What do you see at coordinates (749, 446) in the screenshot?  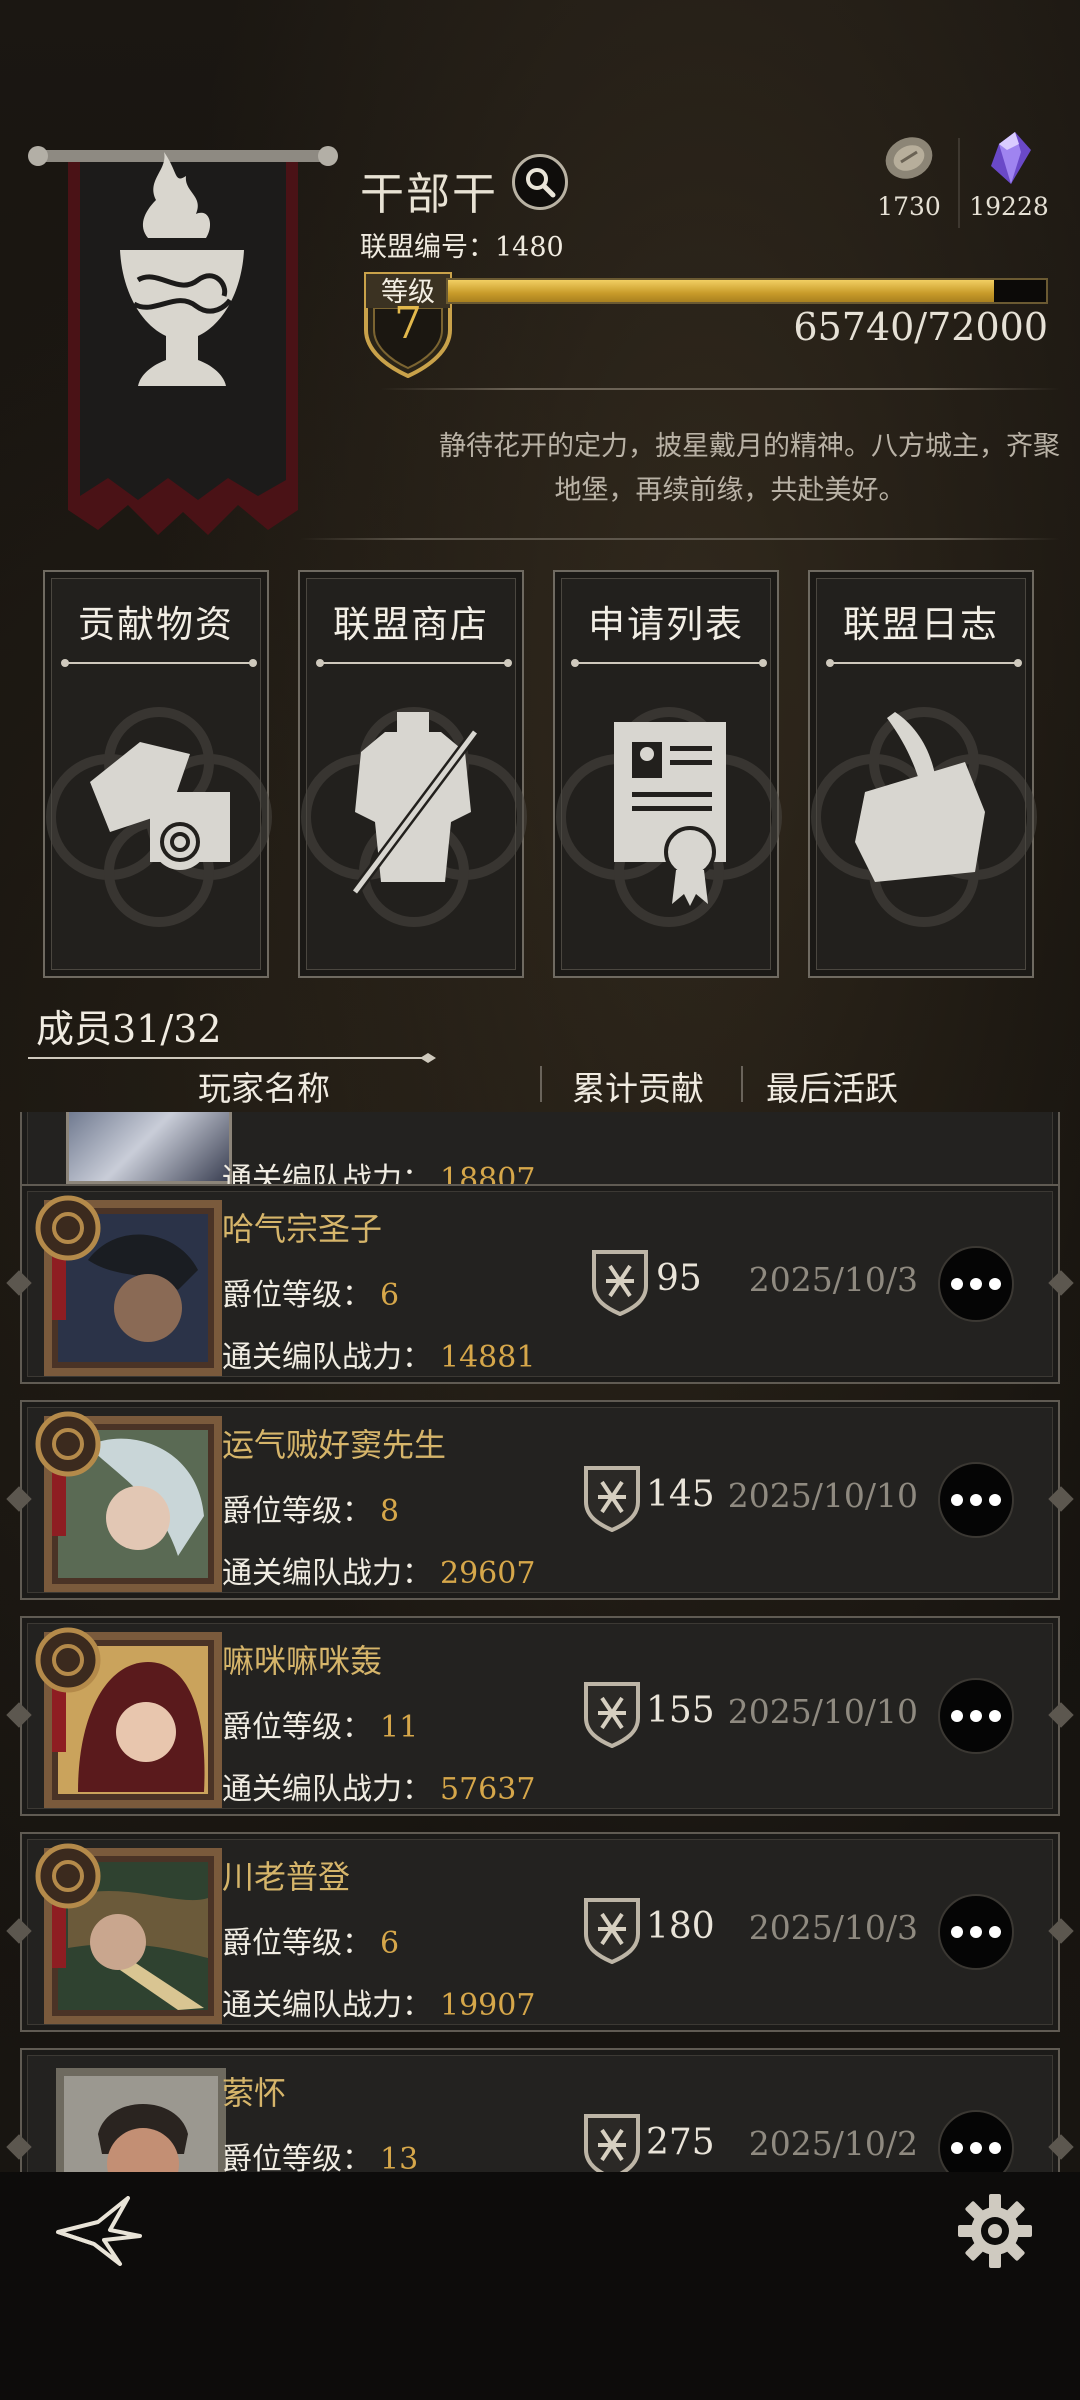 I see `motto-line: 静待花开的定力，披星戴月的精神。八方城主，齐聚` at bounding box center [749, 446].